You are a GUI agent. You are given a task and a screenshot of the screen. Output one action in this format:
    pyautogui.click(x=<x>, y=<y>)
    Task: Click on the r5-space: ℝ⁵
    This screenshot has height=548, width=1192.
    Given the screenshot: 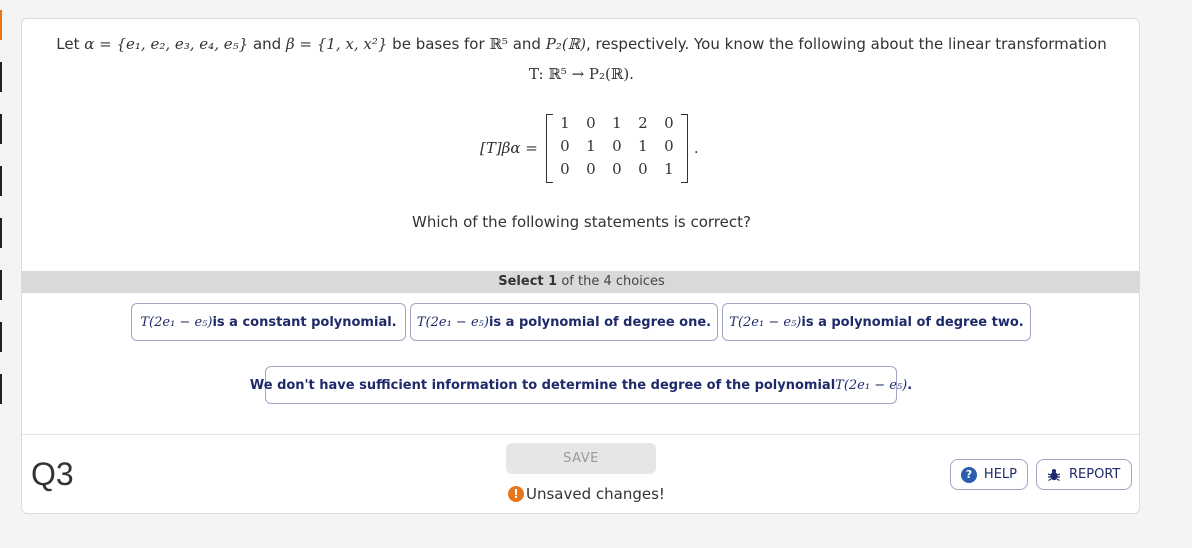 What is the action you would take?
    pyautogui.click(x=498, y=44)
    